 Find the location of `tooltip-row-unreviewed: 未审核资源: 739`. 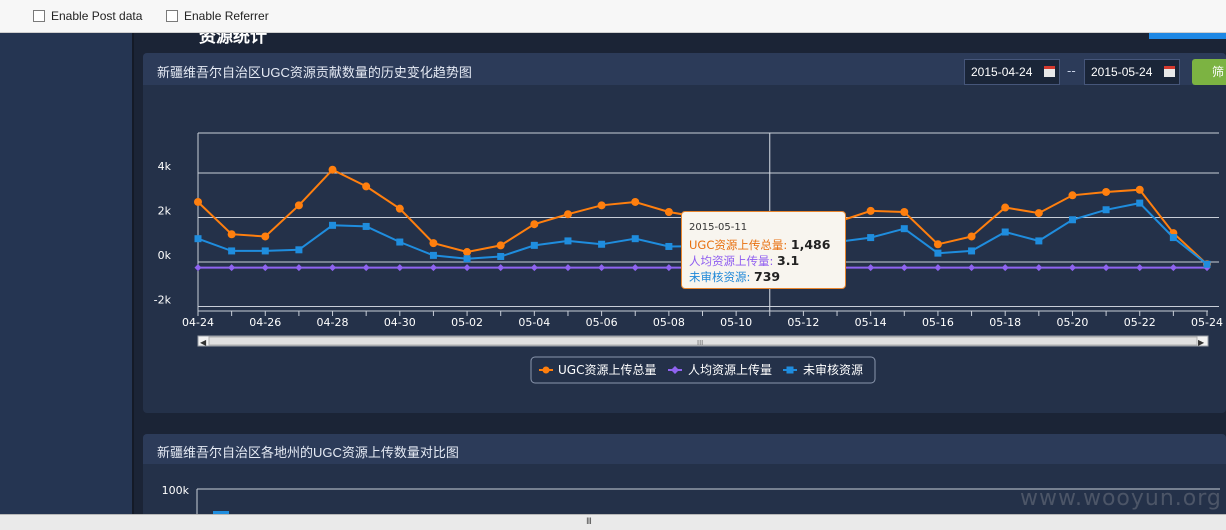

tooltip-row-unreviewed: 未审核资源: 739 is located at coordinates (734, 277).